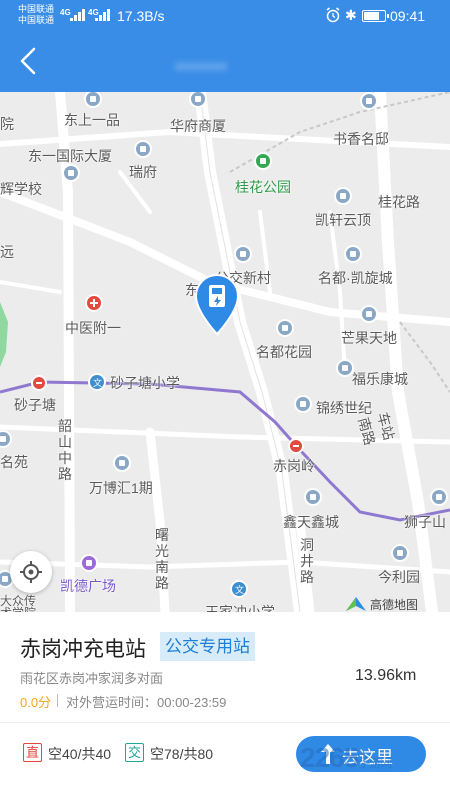 The image size is (450, 800). I want to click on map-label: 术学院, so click(18, 608).